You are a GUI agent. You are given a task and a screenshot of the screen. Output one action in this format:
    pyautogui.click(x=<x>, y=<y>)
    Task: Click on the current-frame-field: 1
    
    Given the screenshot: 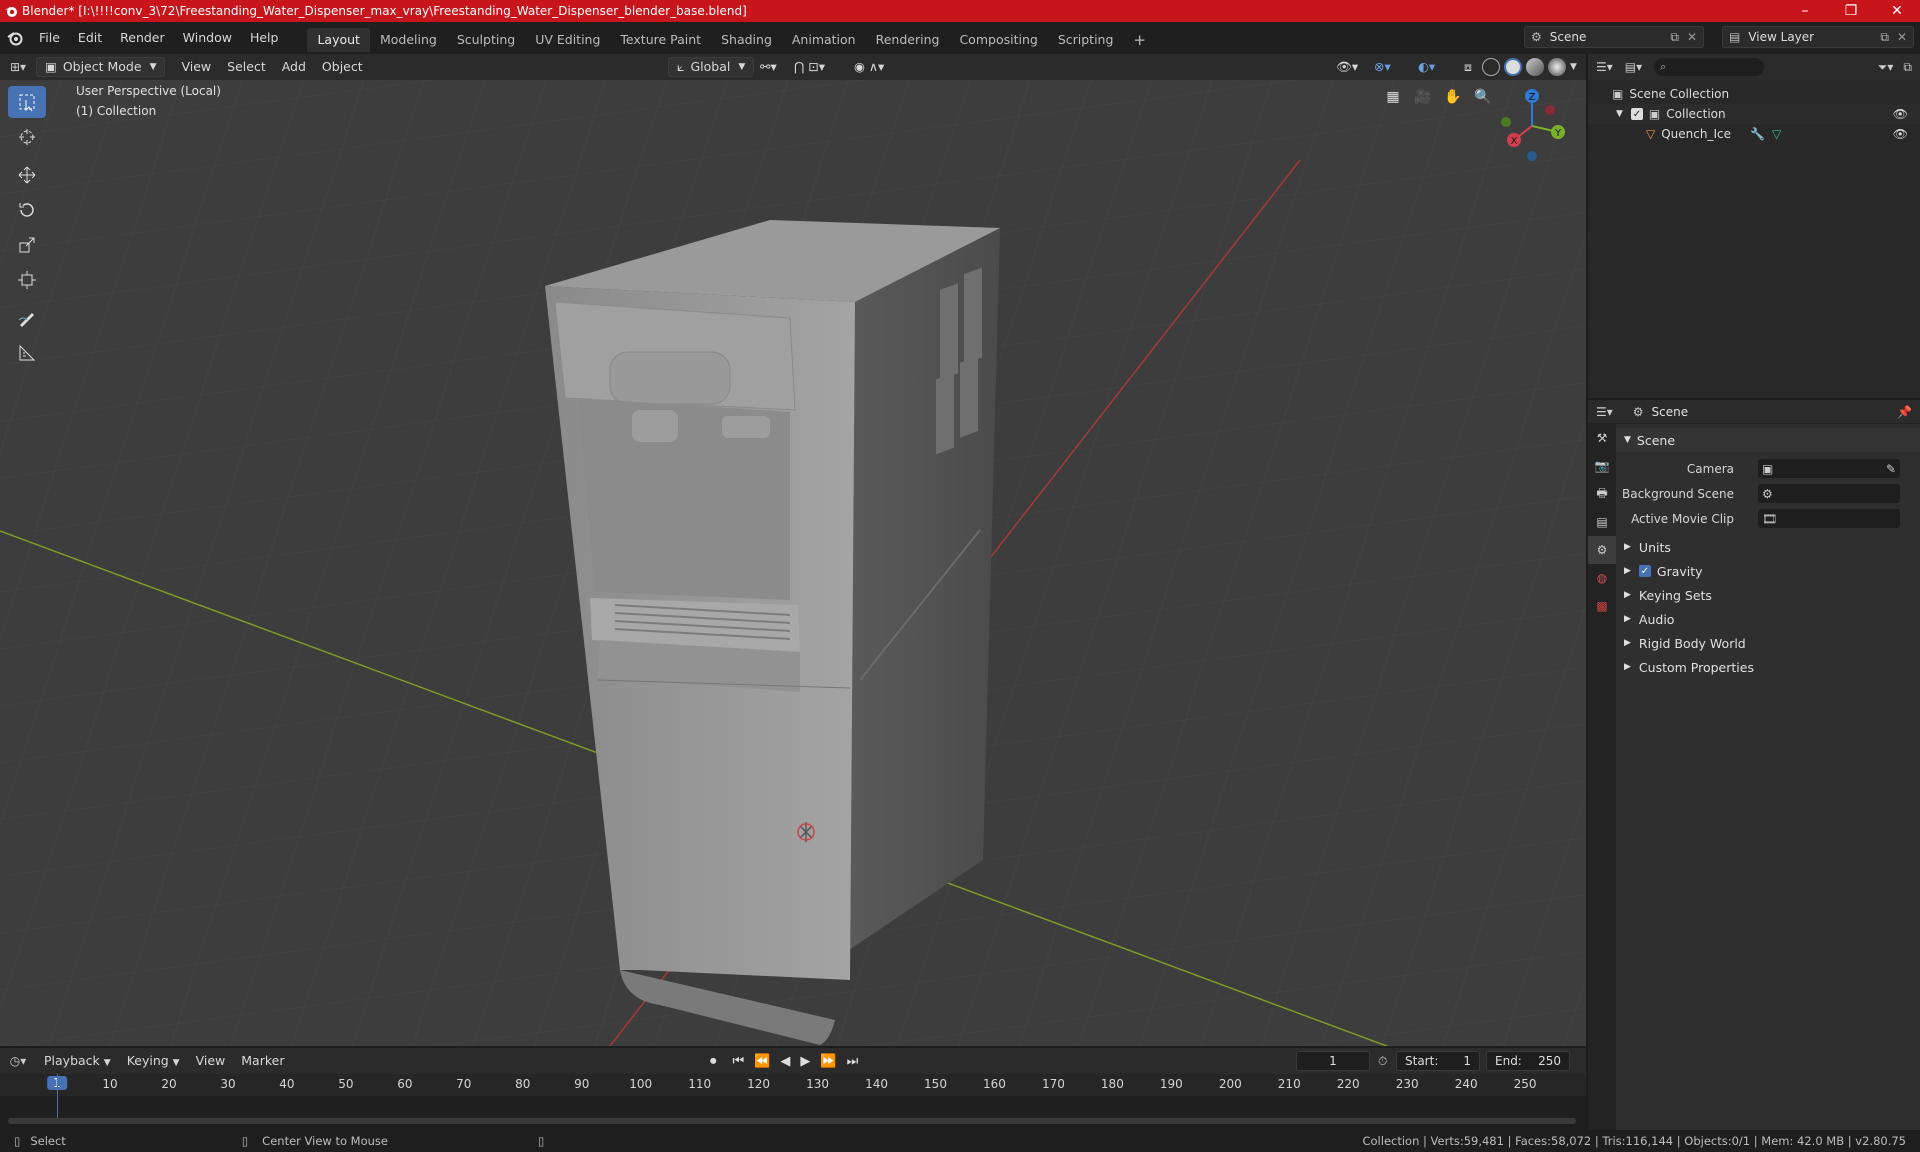 What is the action you would take?
    pyautogui.click(x=1333, y=1061)
    